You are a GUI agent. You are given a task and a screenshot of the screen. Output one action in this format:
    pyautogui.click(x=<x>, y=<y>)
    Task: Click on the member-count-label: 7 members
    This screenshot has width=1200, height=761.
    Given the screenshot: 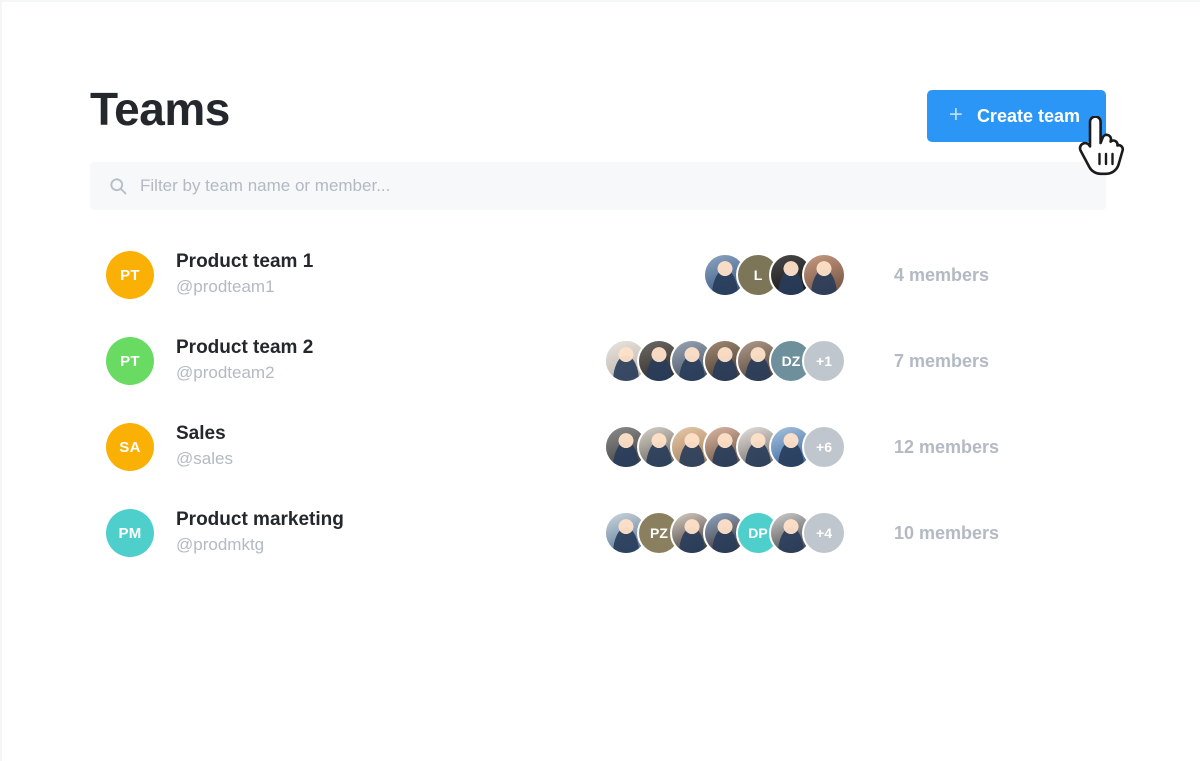 What is the action you would take?
    pyautogui.click(x=942, y=360)
    